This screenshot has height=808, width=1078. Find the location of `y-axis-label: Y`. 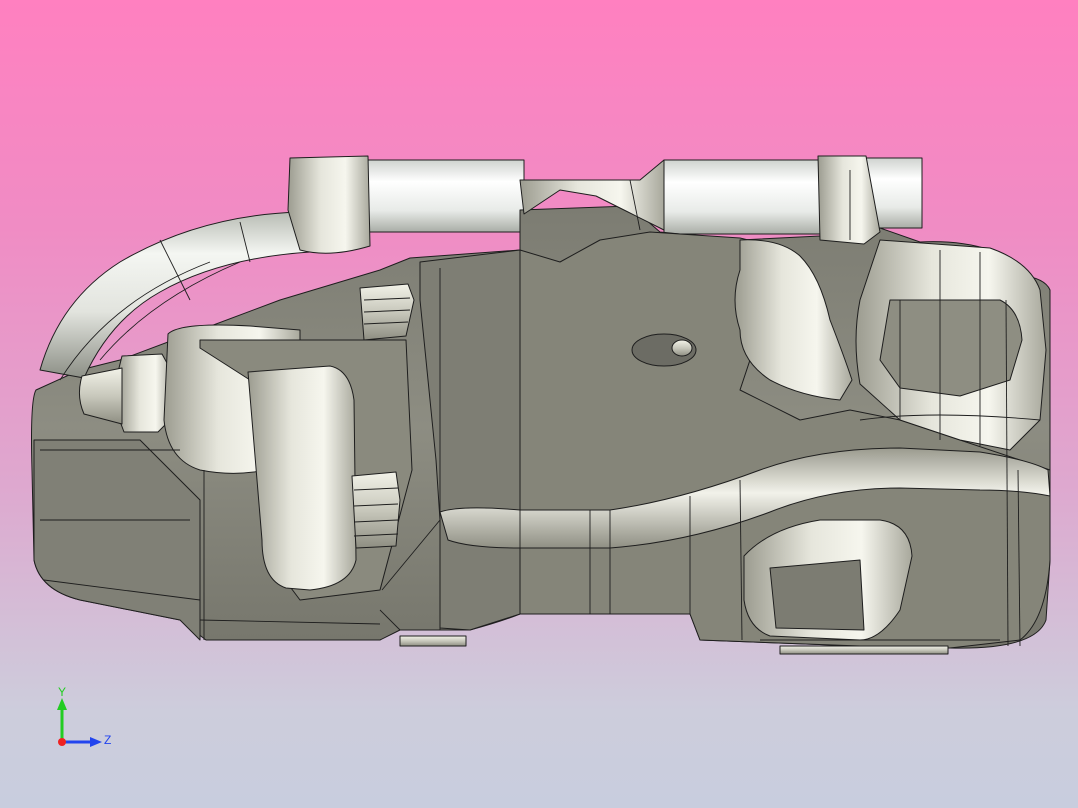

y-axis-label: Y is located at coordinates (62, 692).